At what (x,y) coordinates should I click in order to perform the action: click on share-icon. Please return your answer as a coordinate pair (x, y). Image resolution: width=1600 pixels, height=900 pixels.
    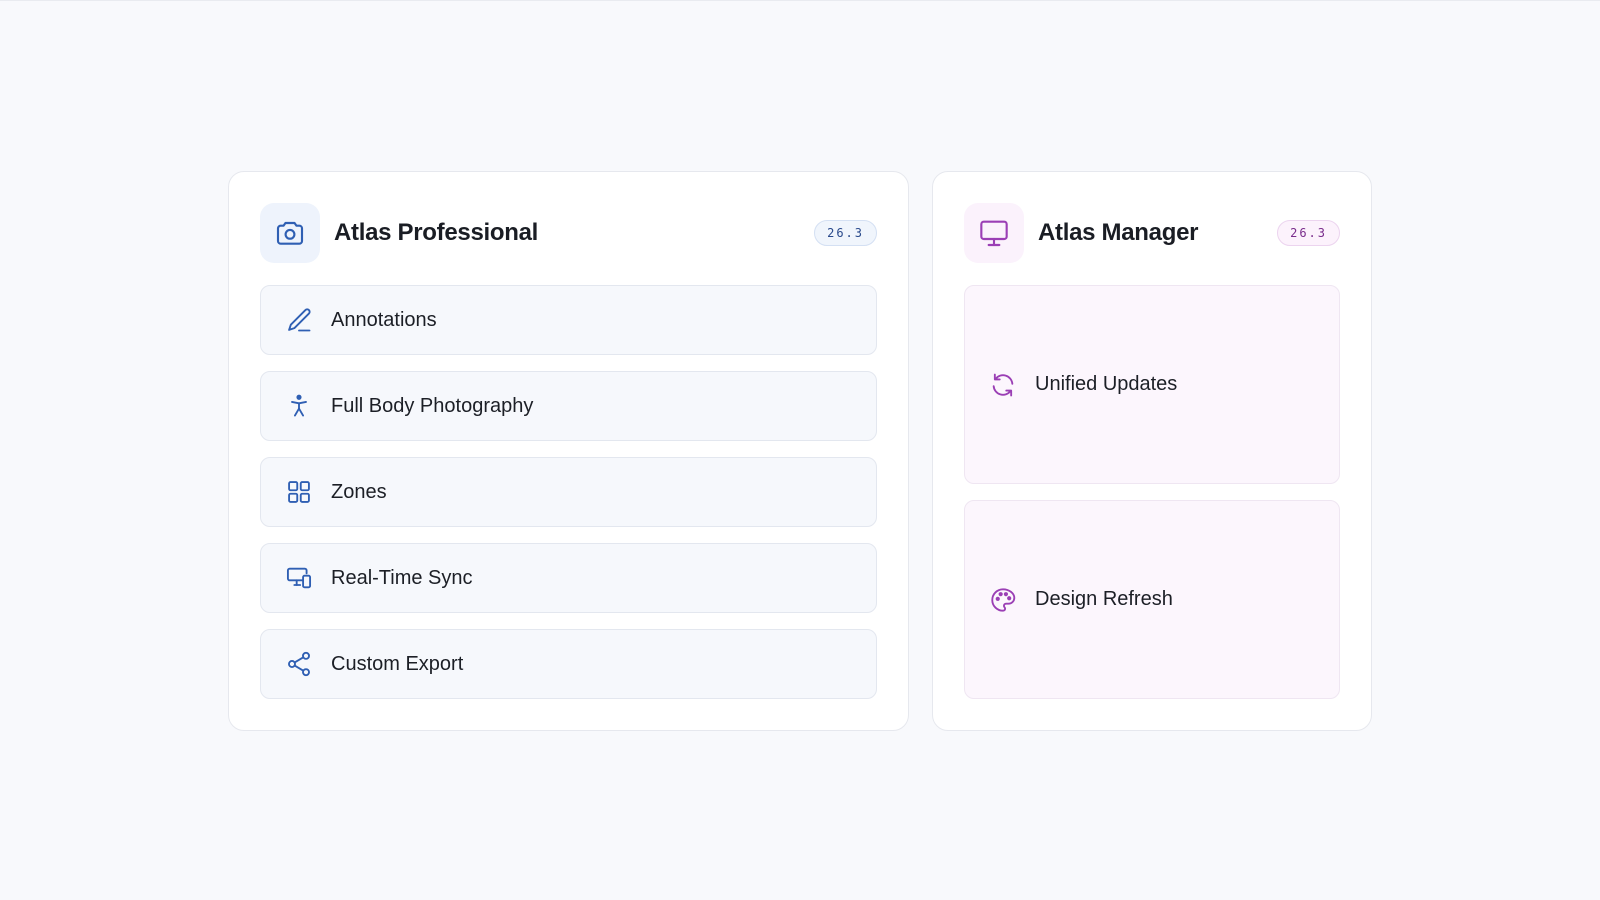
    Looking at the image, I should click on (299, 664).